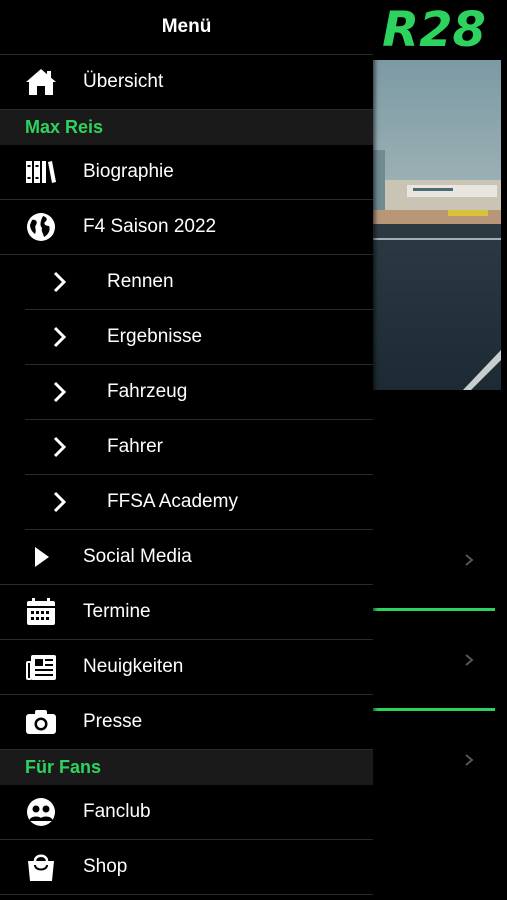 Image resolution: width=507 pixels, height=900 pixels. I want to click on menu-item-label: Übersicht, so click(123, 81).